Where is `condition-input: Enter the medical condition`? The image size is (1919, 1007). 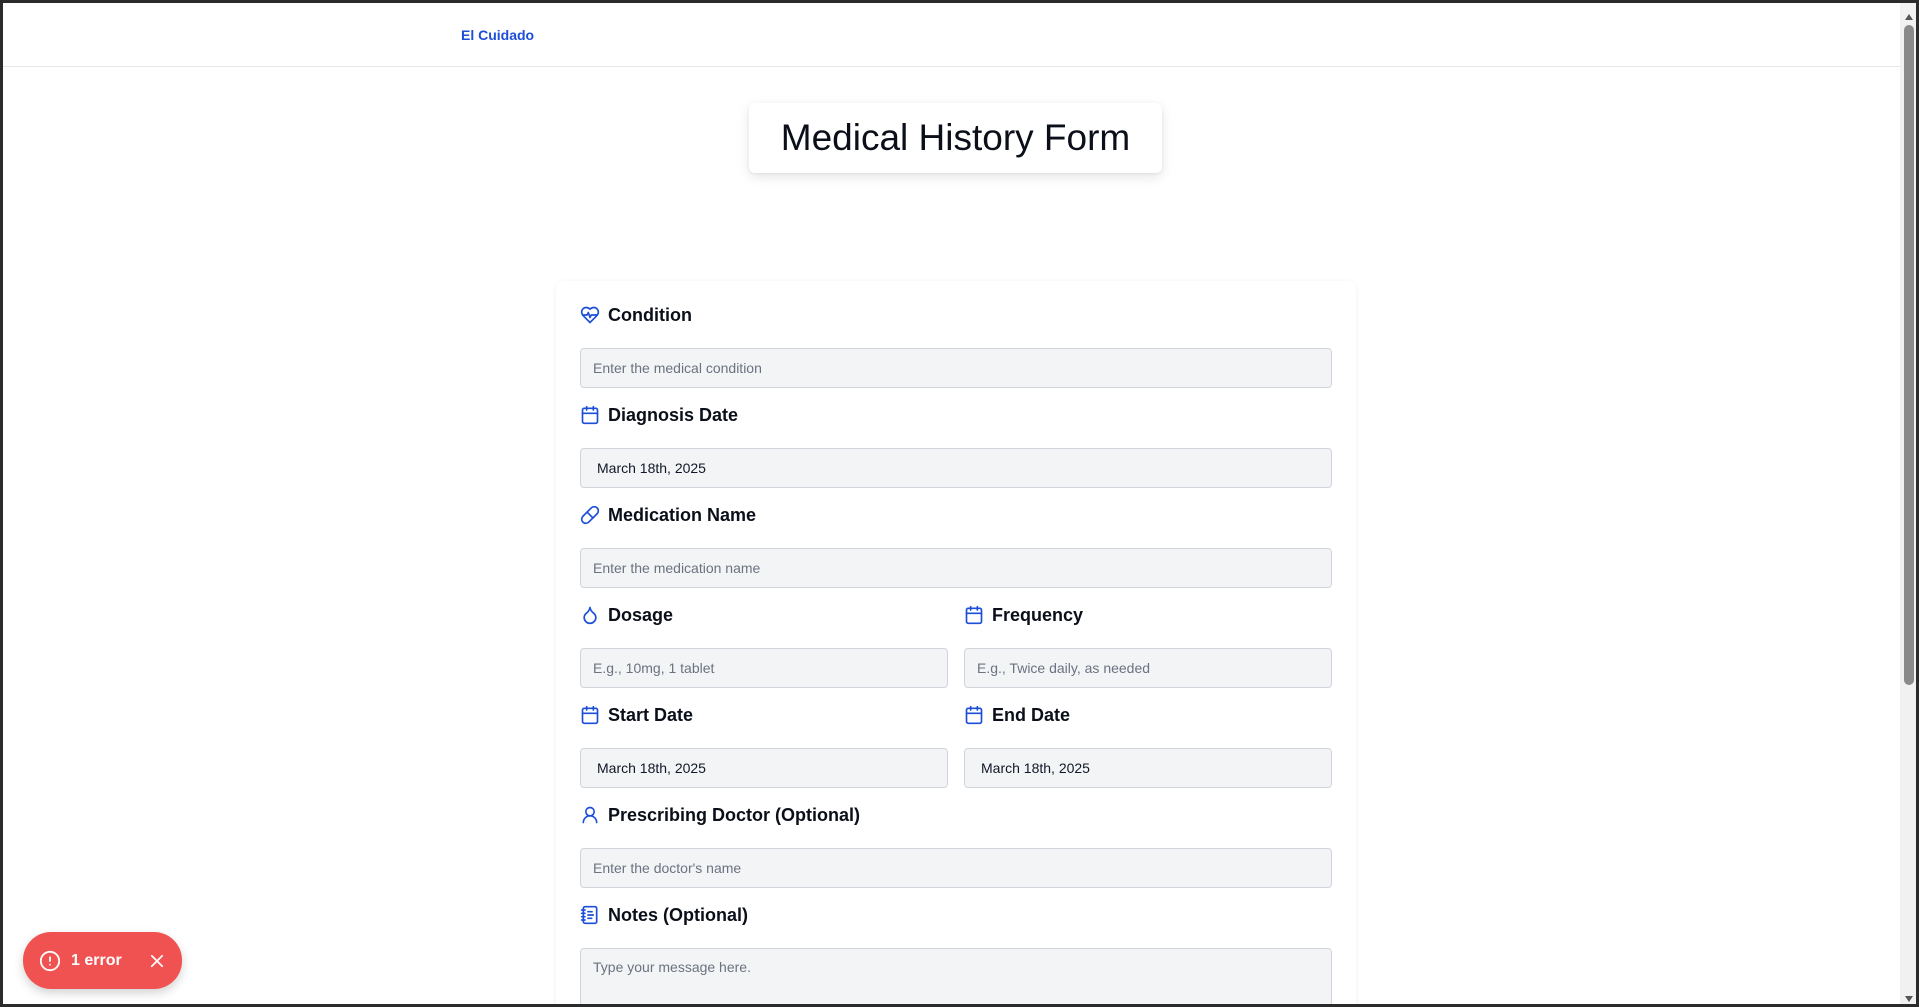
condition-input: Enter the medical condition is located at coordinates (956, 368).